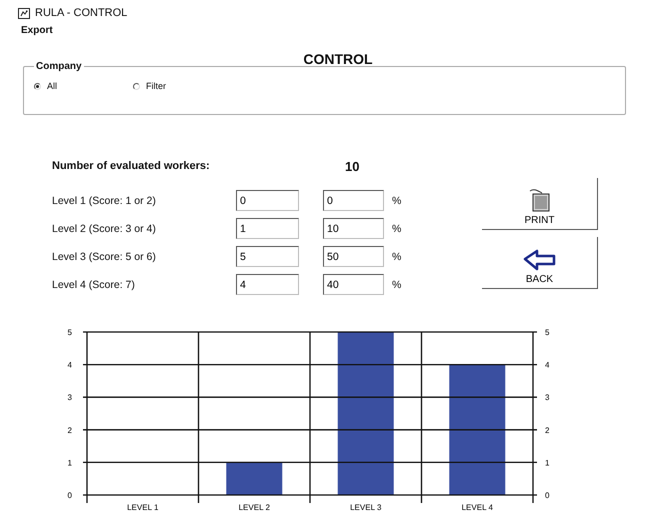  Describe the element at coordinates (267, 284) in the screenshot. I see `count-field: 4` at that location.